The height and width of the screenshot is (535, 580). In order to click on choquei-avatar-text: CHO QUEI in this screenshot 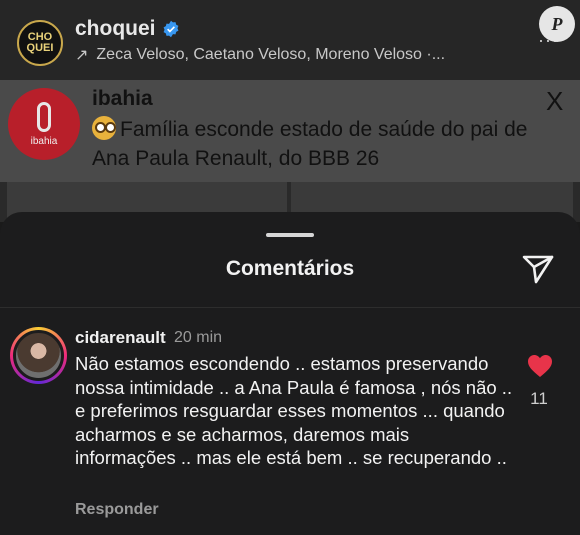, I will do `click(40, 42)`.